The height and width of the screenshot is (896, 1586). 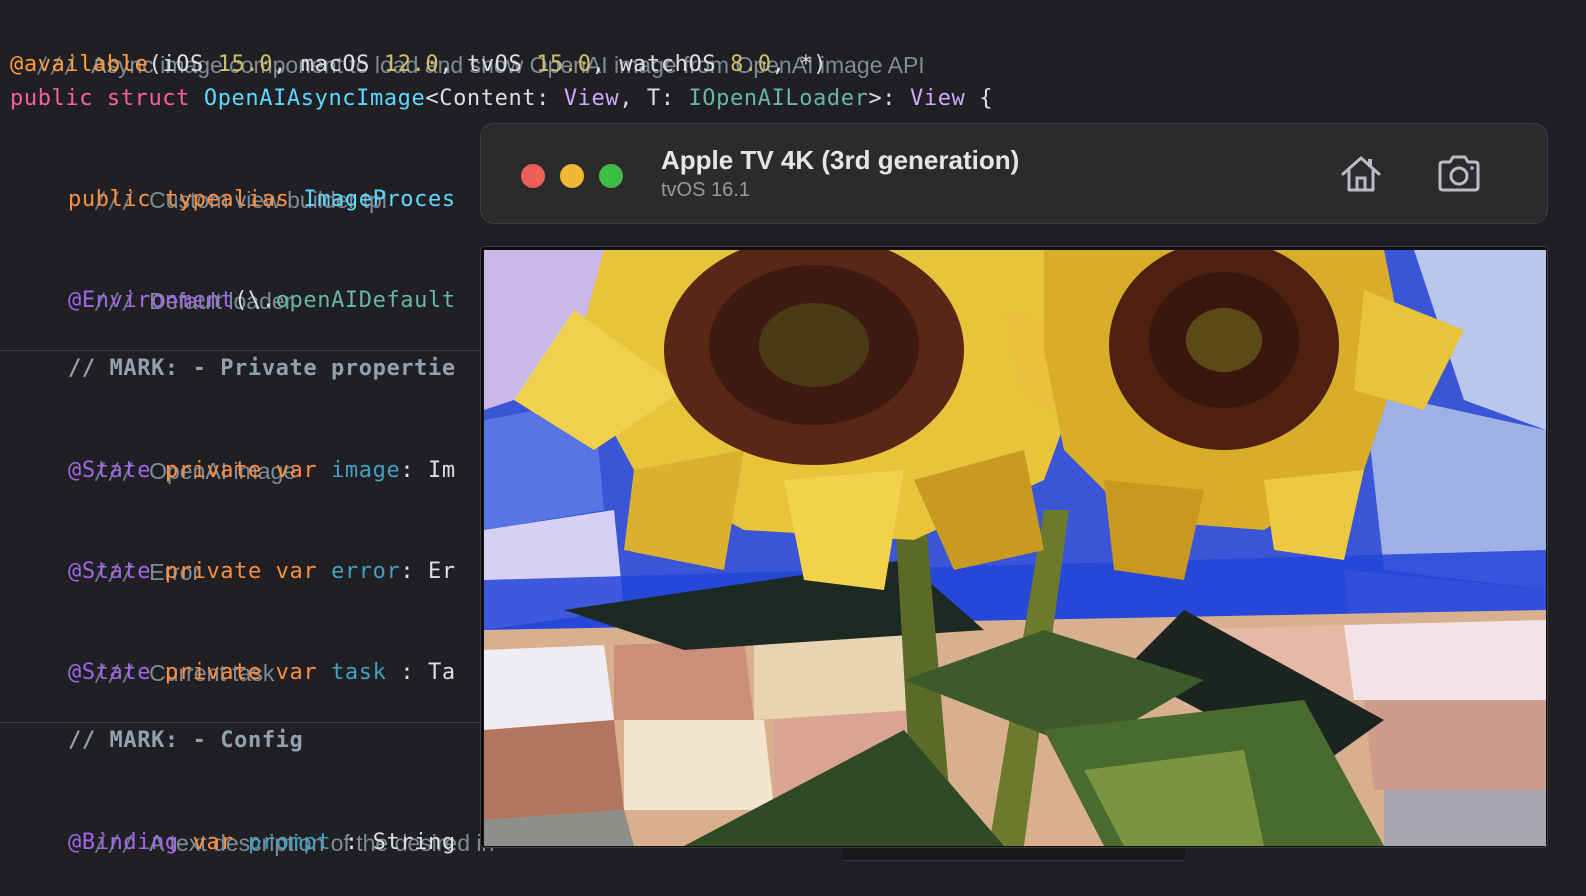 What do you see at coordinates (799, 64) in the screenshot?
I see `code-token: , *)` at bounding box center [799, 64].